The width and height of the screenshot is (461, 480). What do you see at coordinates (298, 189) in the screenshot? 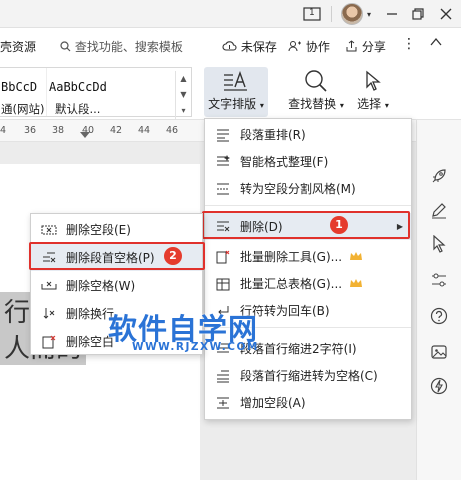
I see `menu-item-label: 转为空段分割风格(M)` at bounding box center [298, 189].